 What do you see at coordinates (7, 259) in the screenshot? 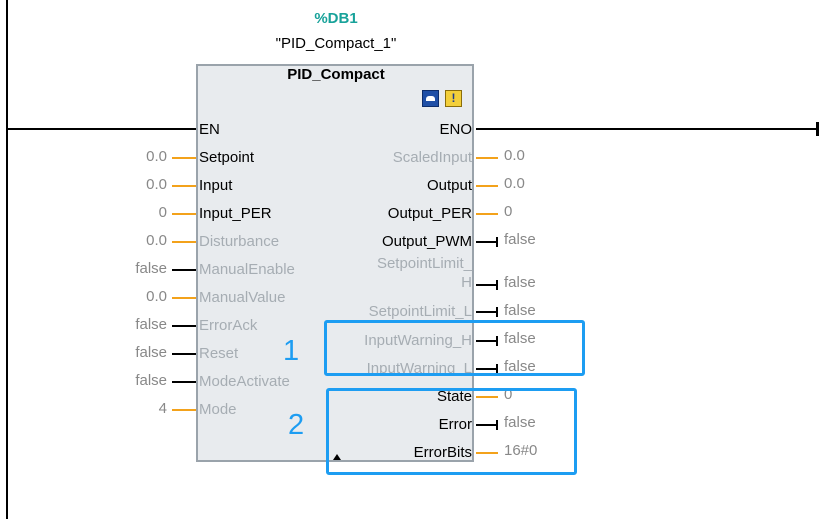
I see `left-power-rail` at bounding box center [7, 259].